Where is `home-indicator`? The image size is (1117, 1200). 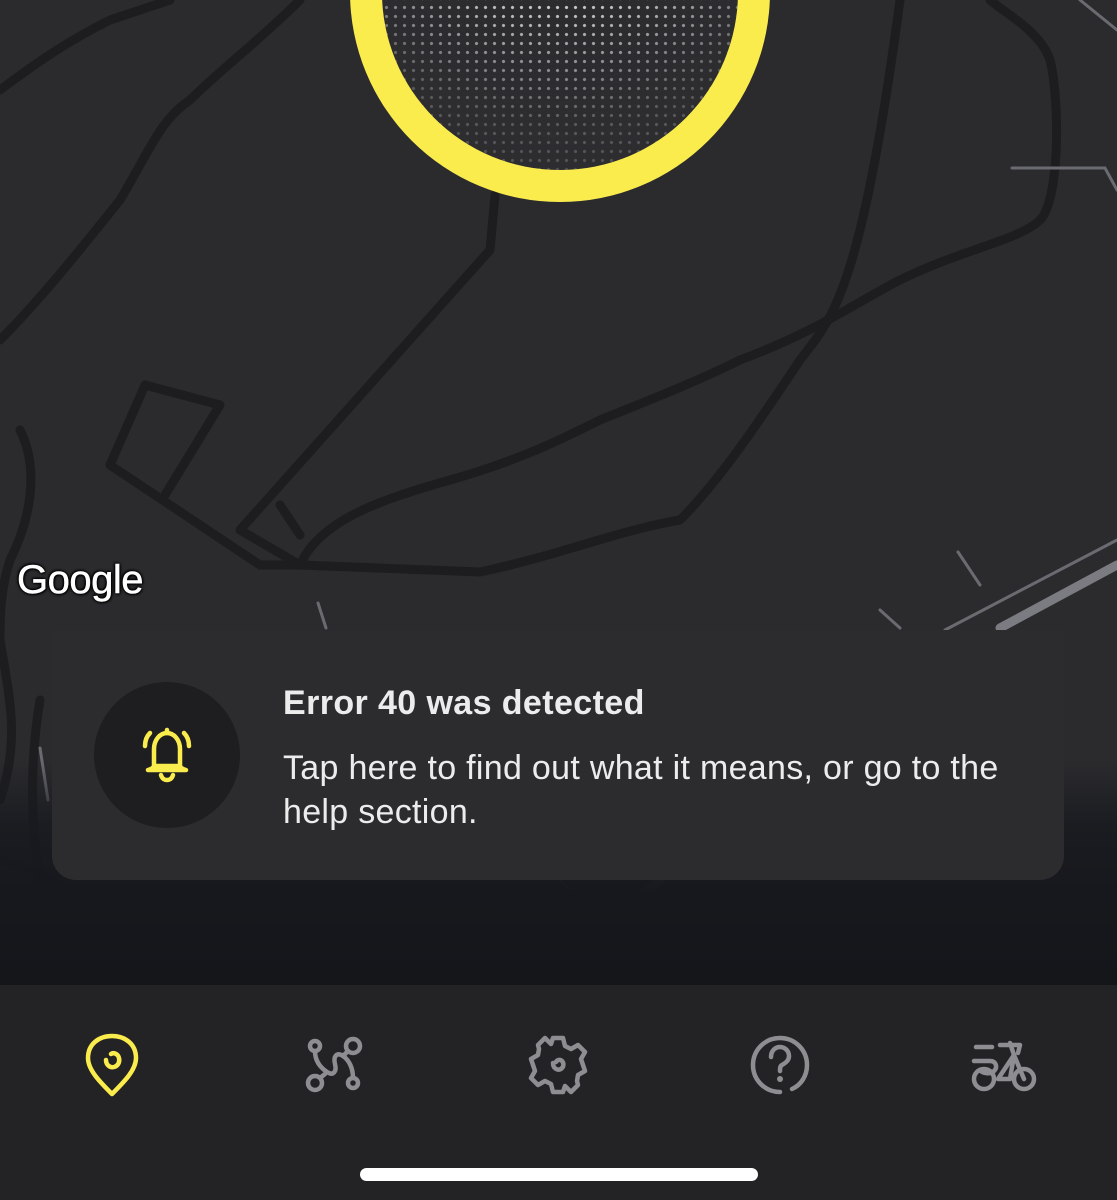
home-indicator is located at coordinates (559, 1174).